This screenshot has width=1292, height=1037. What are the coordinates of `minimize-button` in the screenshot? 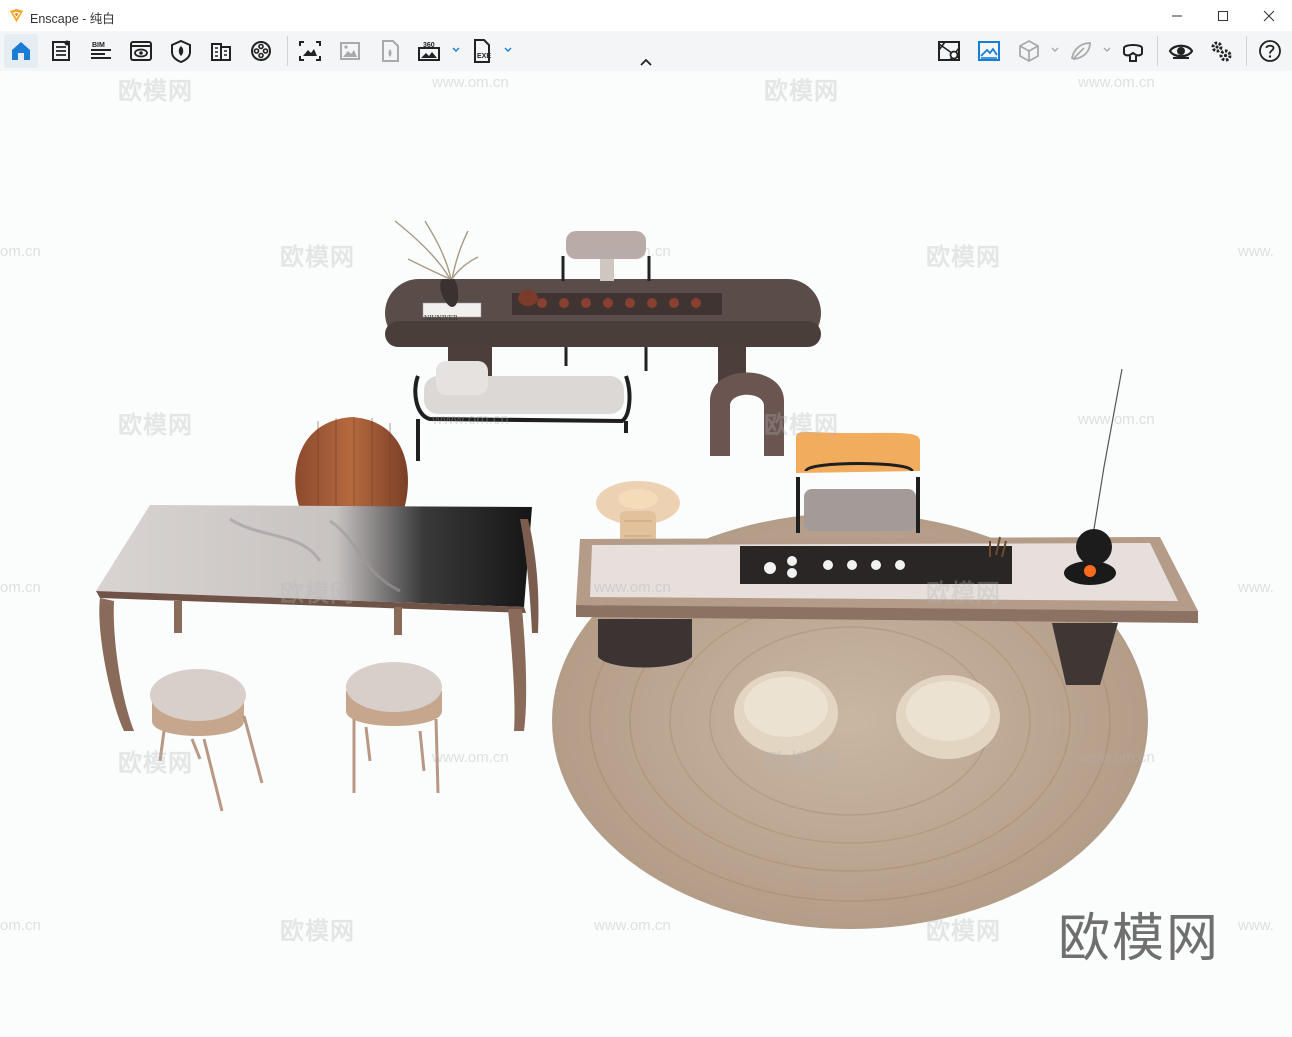 It's located at (1177, 15).